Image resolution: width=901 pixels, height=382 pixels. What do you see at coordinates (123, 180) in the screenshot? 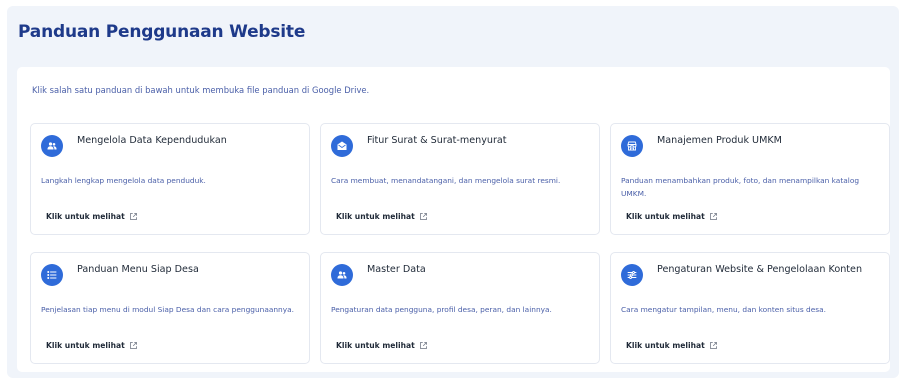
I see `card-description: Langkah lengkap mengelola data penduduk.` at bounding box center [123, 180].